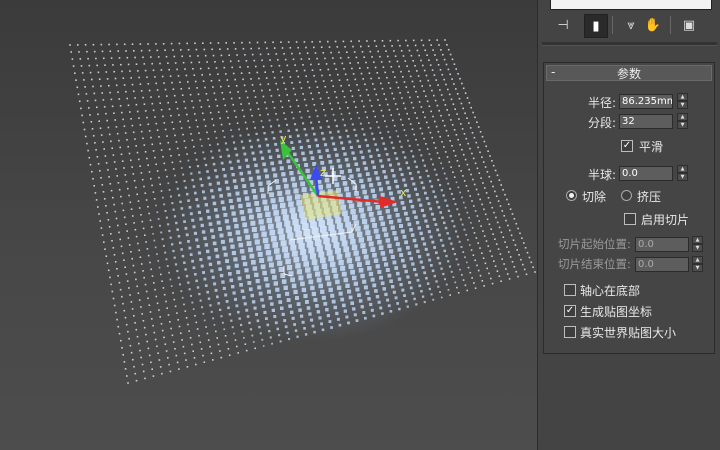  Describe the element at coordinates (602, 175) in the screenshot. I see `hemisphere-label: 半球:` at that location.